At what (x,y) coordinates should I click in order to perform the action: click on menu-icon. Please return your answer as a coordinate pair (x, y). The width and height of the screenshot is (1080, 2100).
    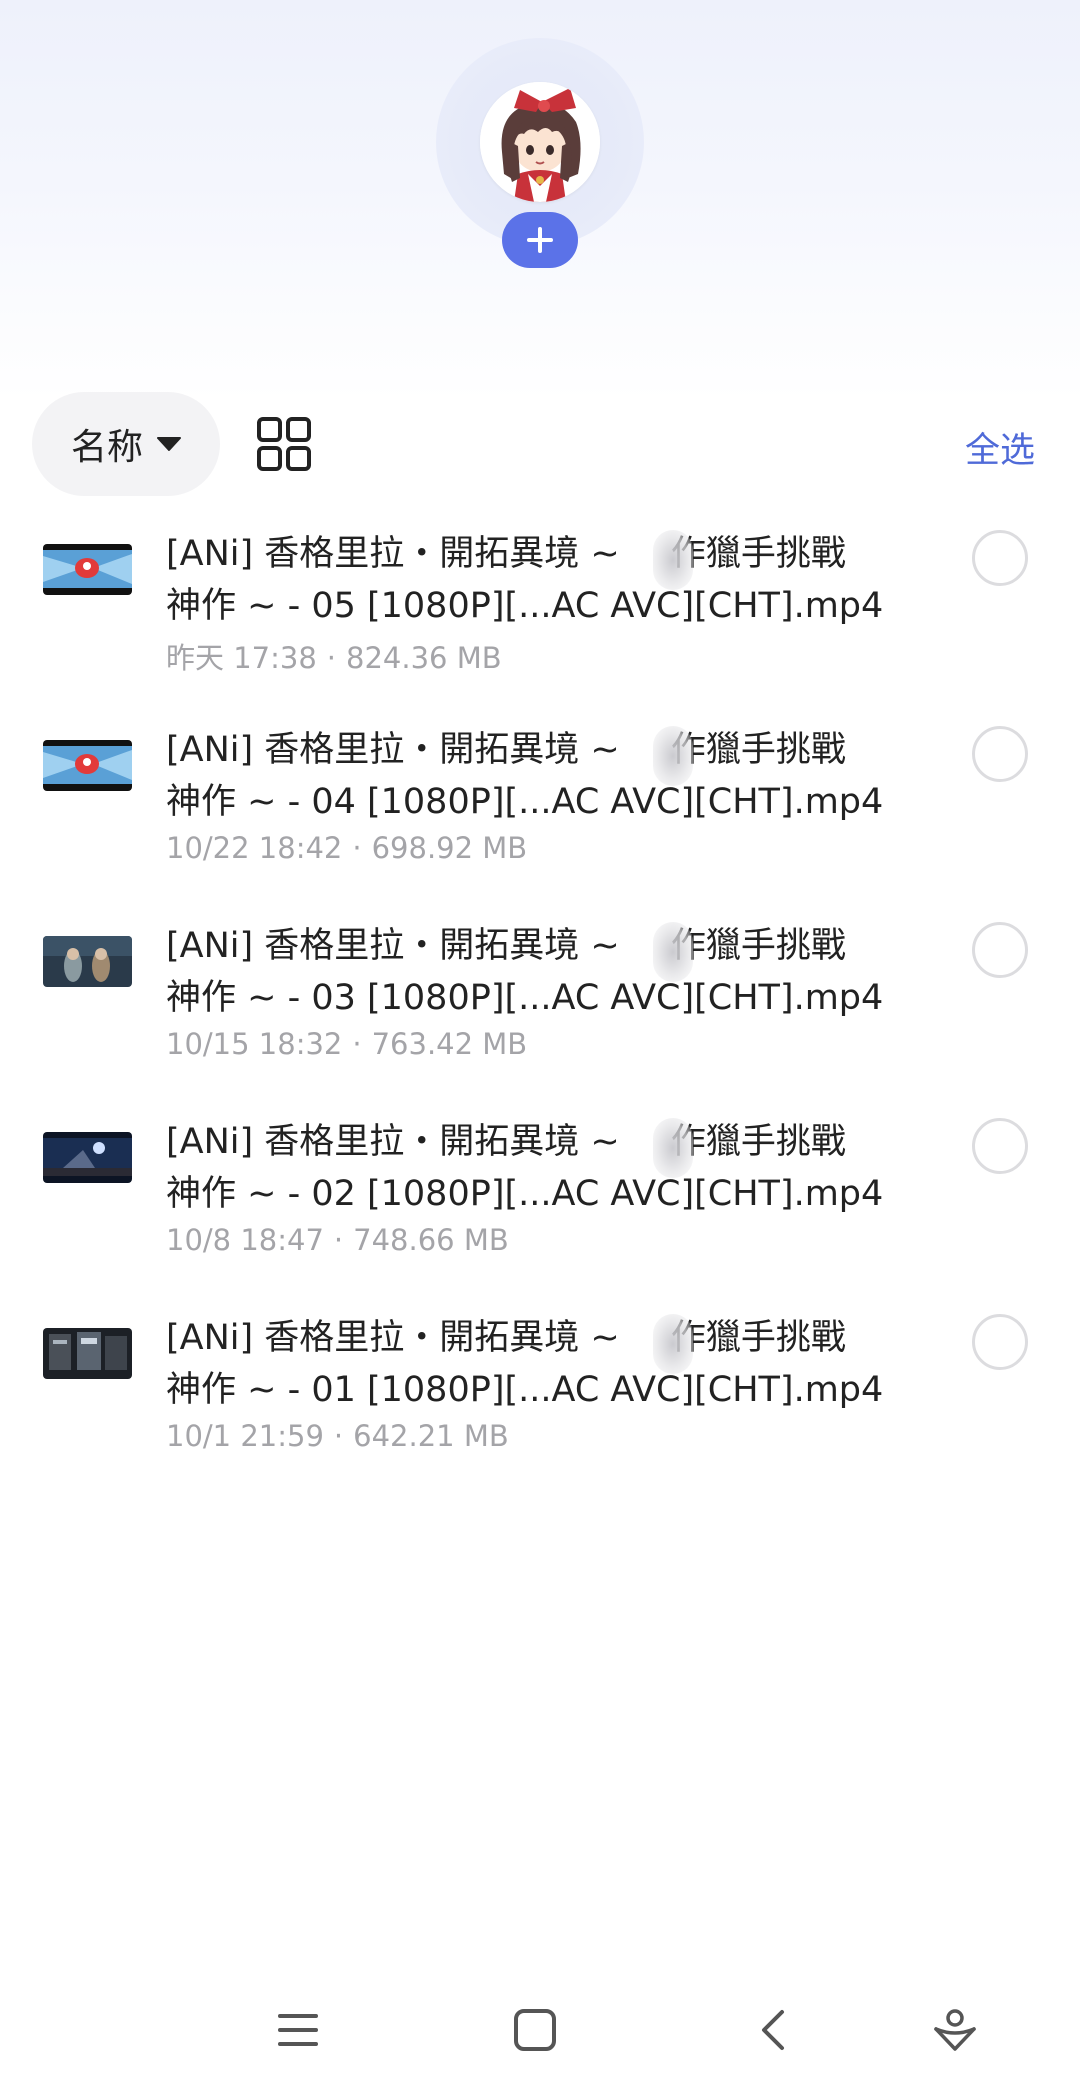
    Looking at the image, I should click on (298, 2030).